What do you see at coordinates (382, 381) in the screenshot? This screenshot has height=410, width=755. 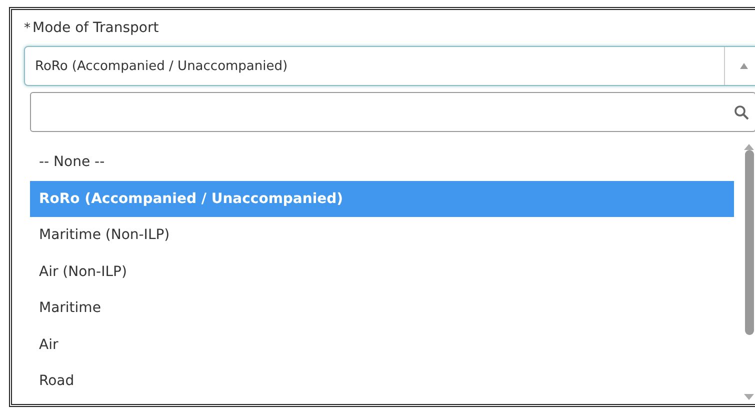 I see `dropdown-option: Road` at bounding box center [382, 381].